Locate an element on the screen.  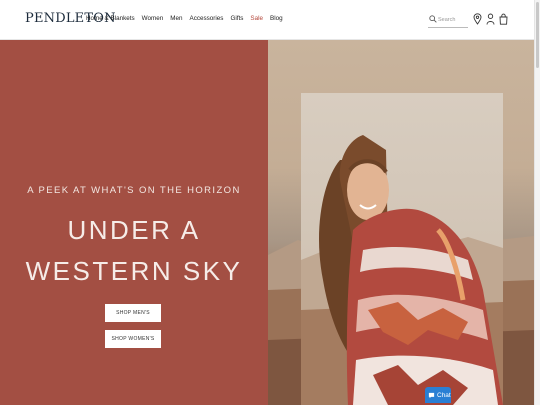
shop-womens-button: SHOP WOMEN'S is located at coordinates (133, 339).